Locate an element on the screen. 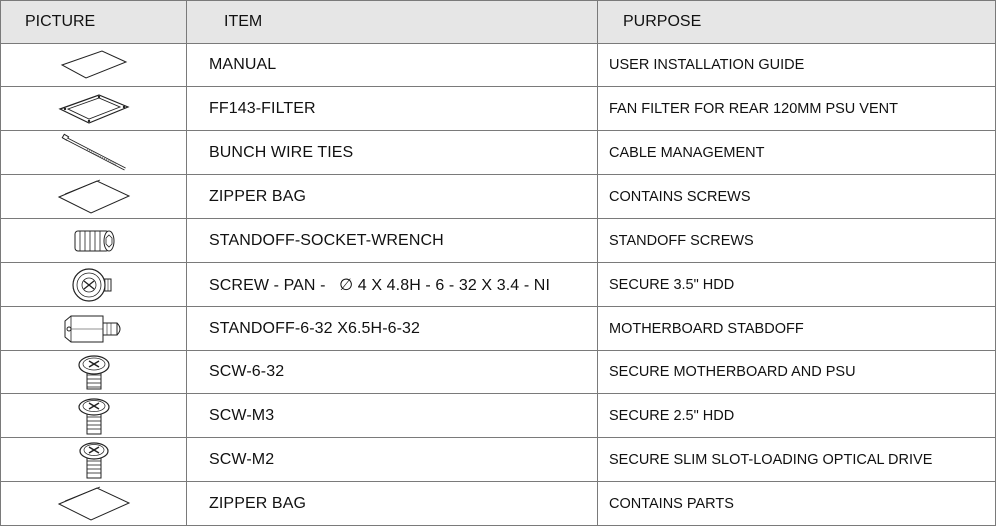 The width and height of the screenshot is (997, 526). item-purpose: SECURE 2.5" HDD is located at coordinates (796, 415).